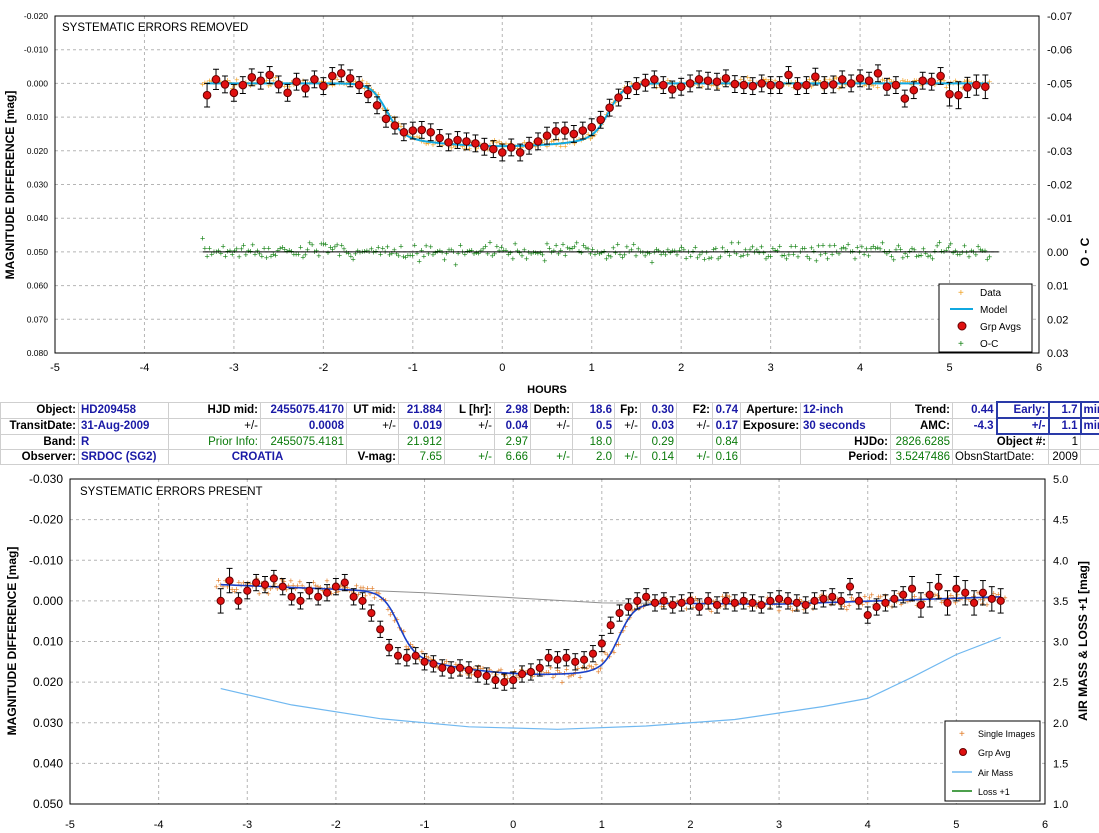  Describe the element at coordinates (372, 426) in the screenshot. I see `ut-err-label: +/-` at that location.